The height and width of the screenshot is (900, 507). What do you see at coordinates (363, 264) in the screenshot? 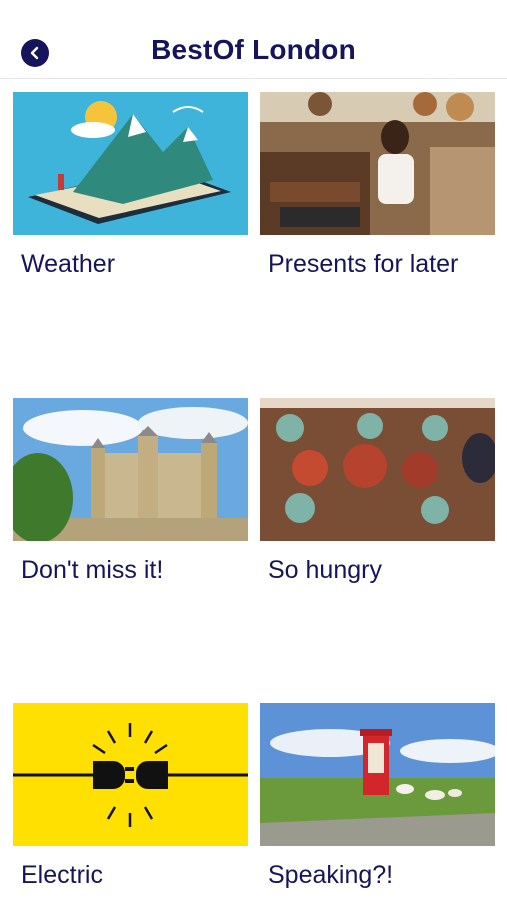
I see `card-label: Presents for later` at bounding box center [363, 264].